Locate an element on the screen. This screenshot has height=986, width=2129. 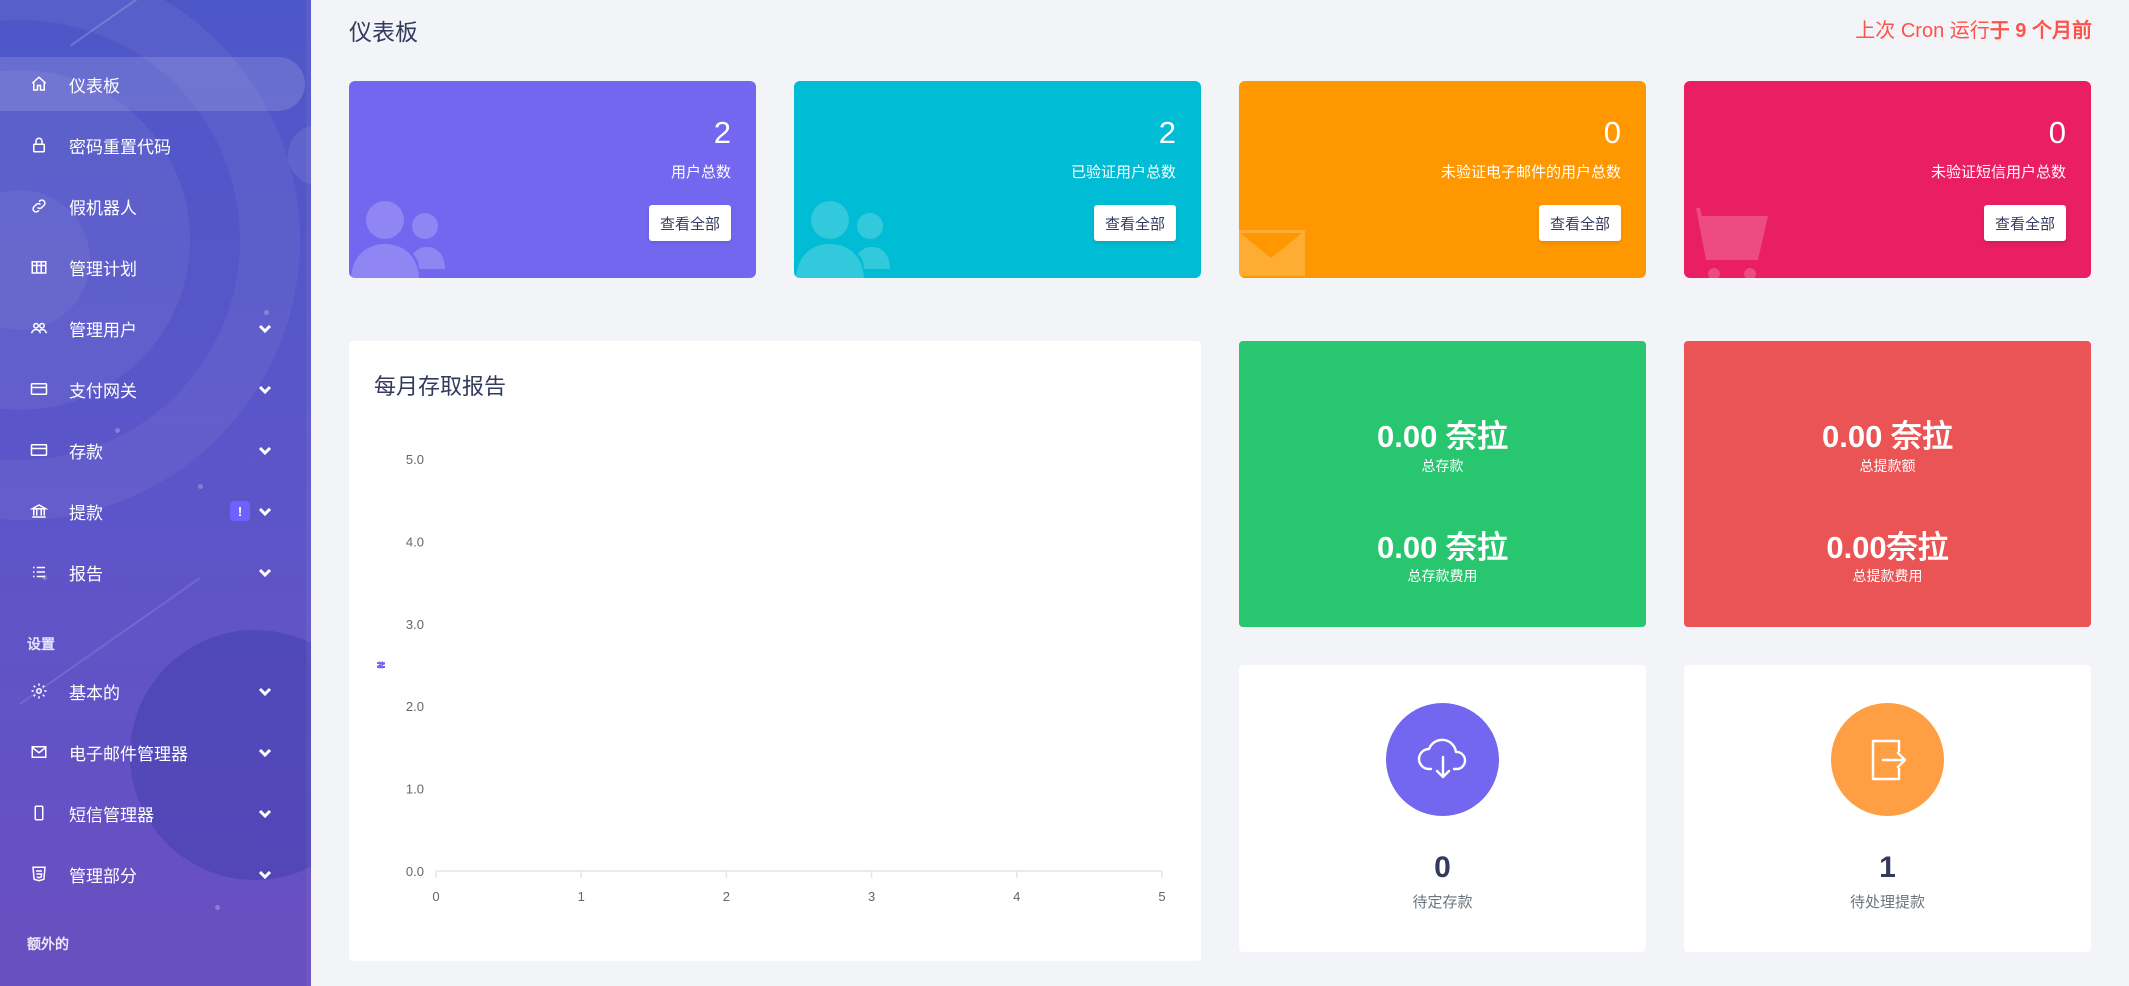
x-tick-label: 4 is located at coordinates (1016, 896).